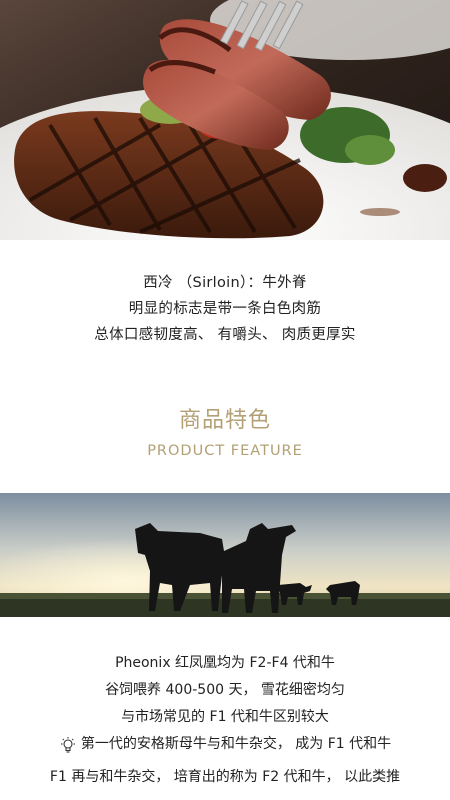 The height and width of the screenshot is (800, 450). Describe the element at coordinates (225, 690) in the screenshot. I see `description-line-2: 谷饲喂养 400-500 天， 雪花细密均匀` at that location.